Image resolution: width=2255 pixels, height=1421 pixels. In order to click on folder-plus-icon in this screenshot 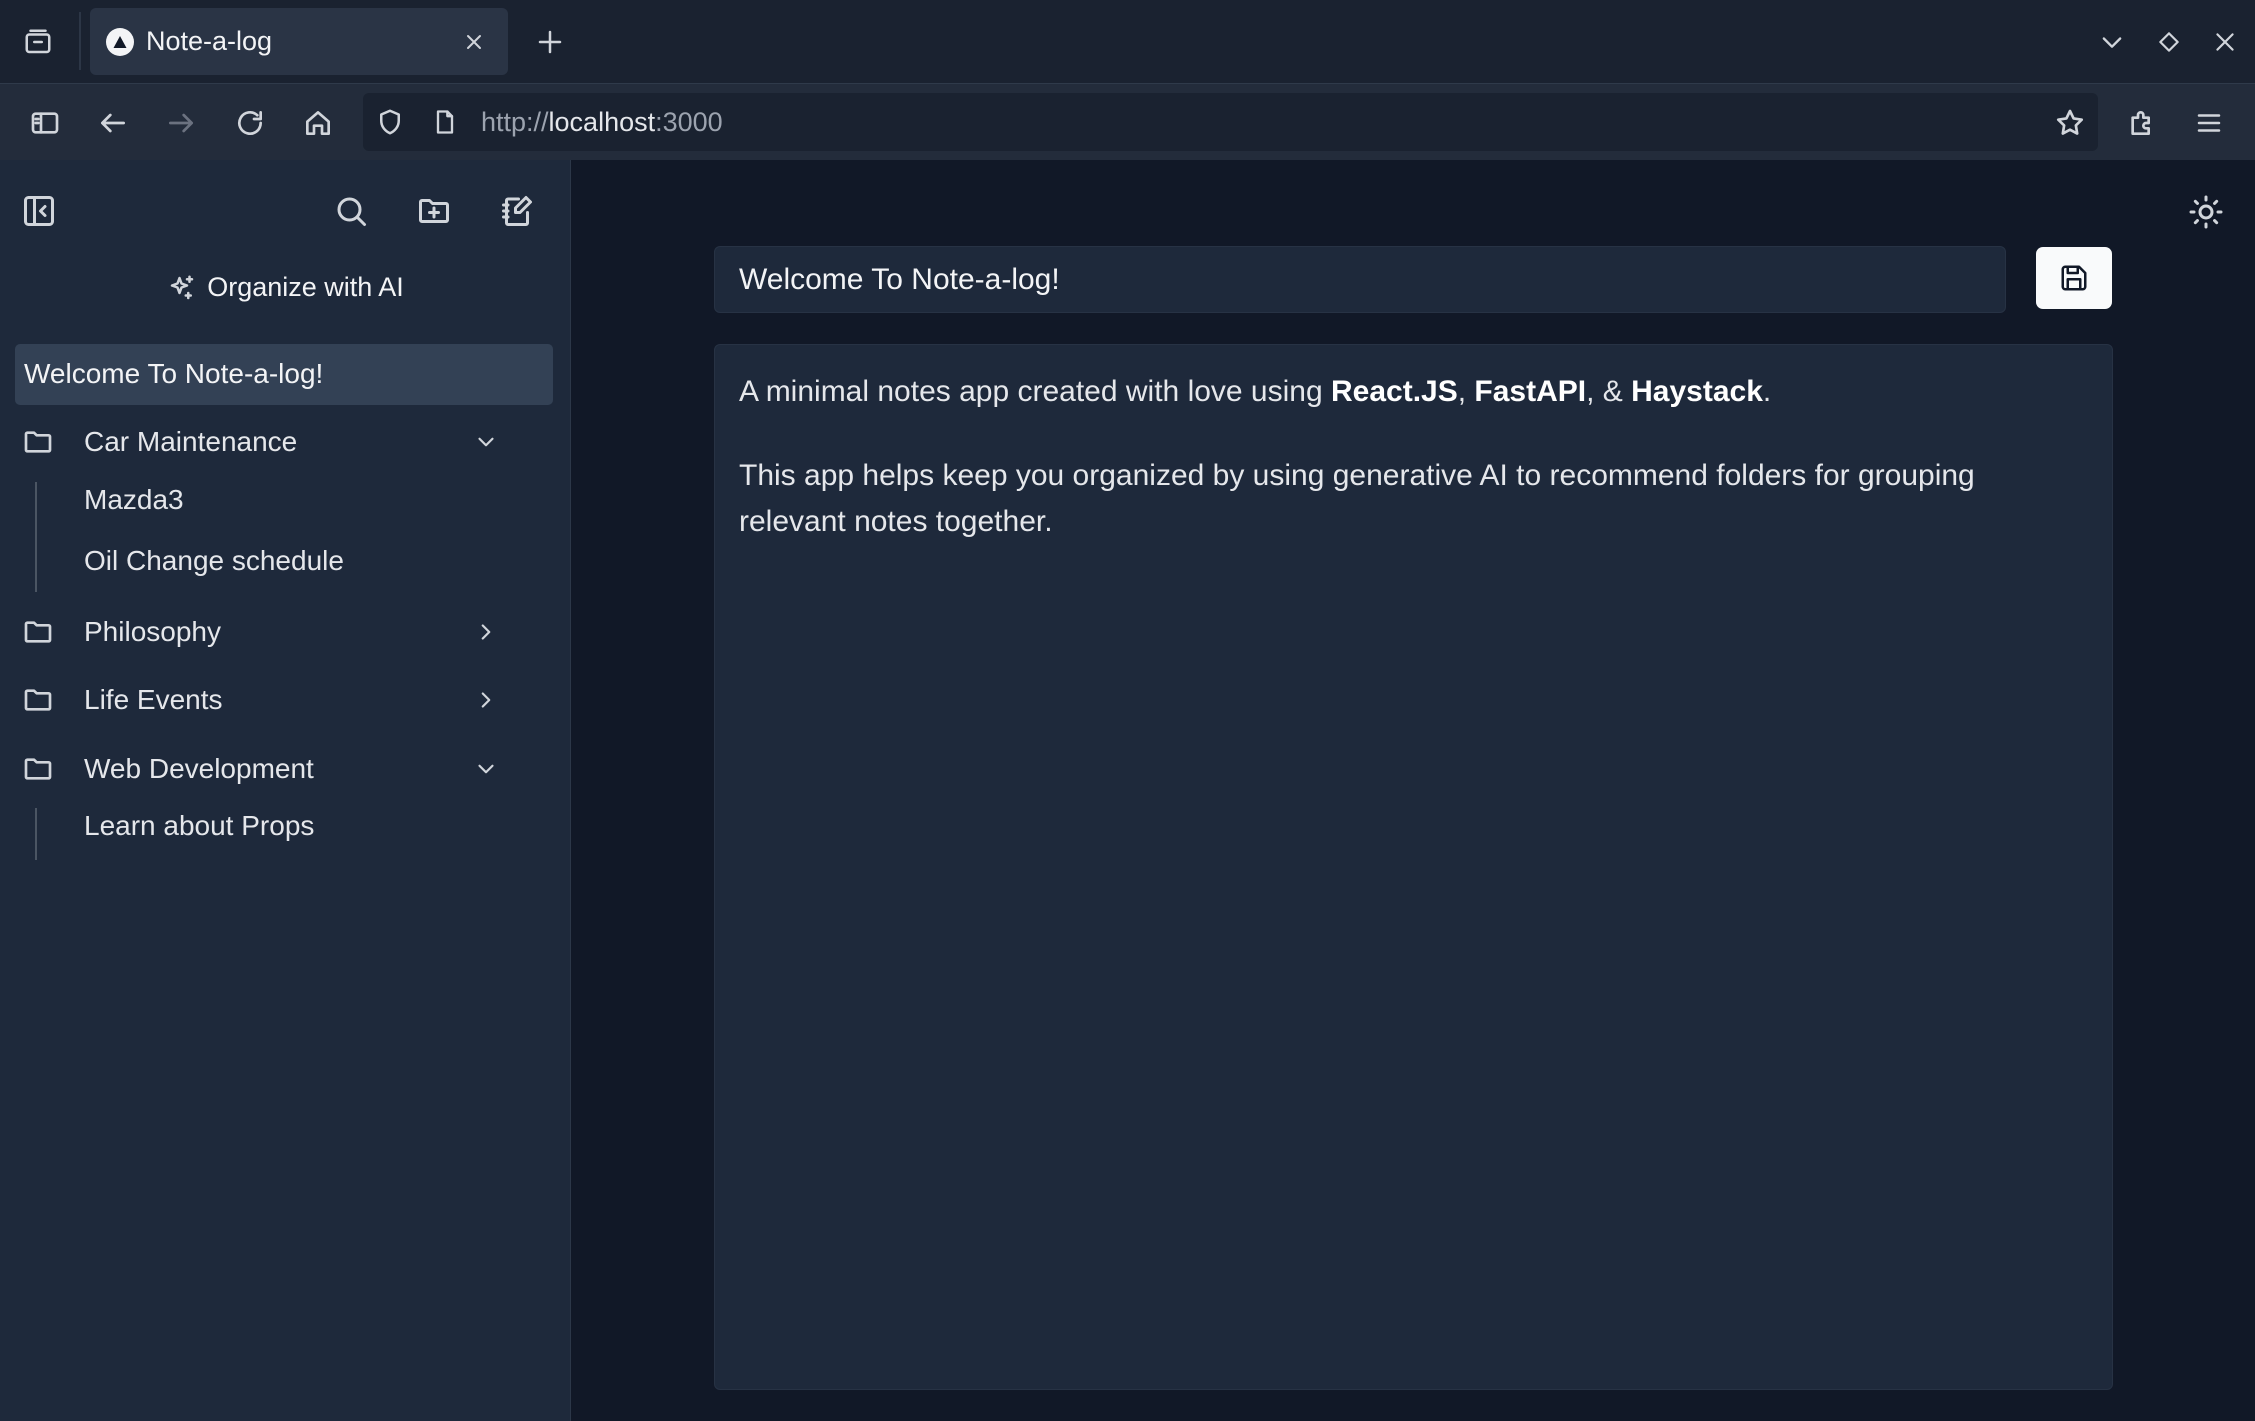, I will do `click(434, 211)`.